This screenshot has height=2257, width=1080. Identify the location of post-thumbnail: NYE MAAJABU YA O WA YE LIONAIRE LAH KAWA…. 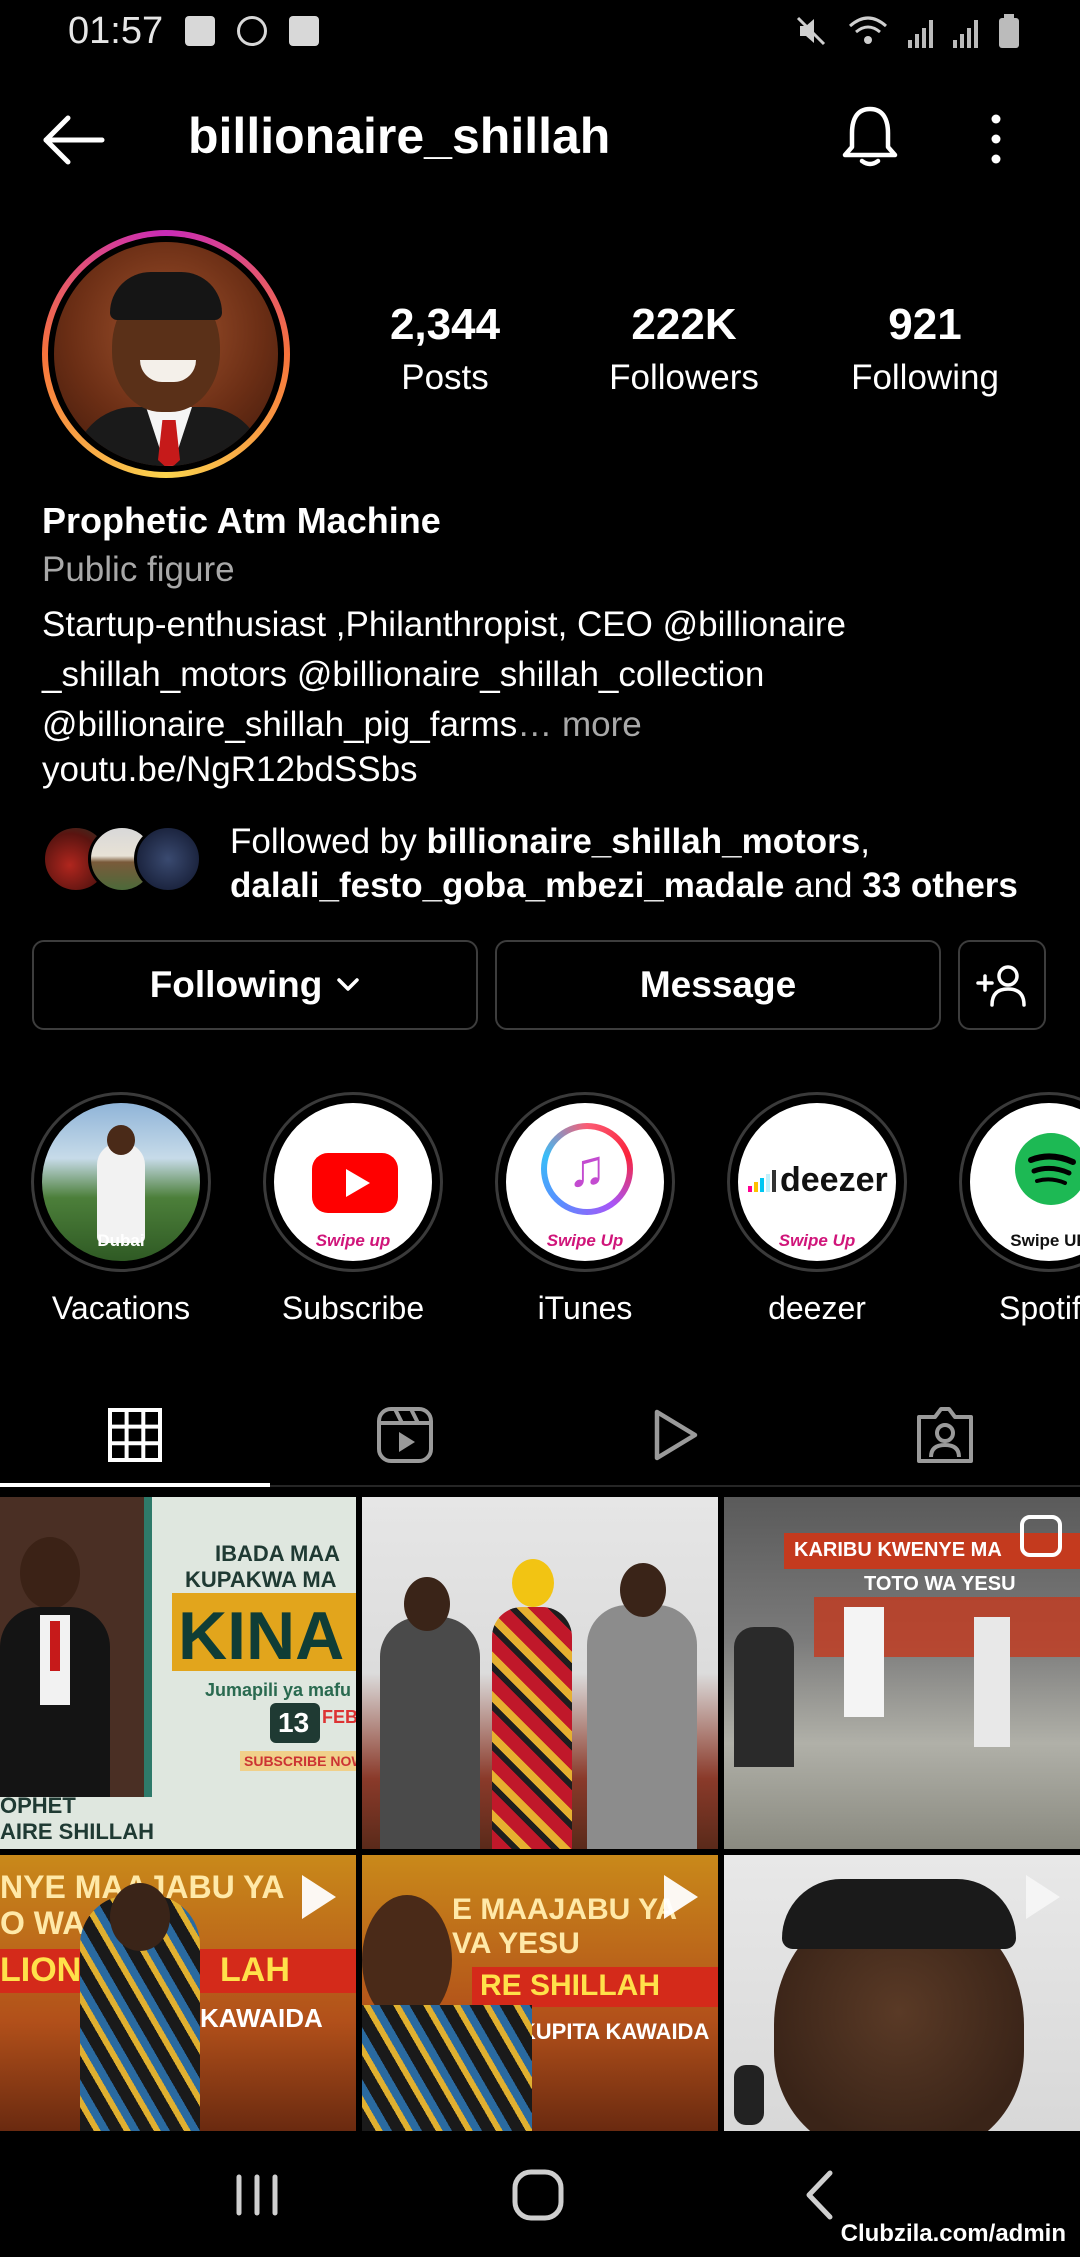
(178, 1993).